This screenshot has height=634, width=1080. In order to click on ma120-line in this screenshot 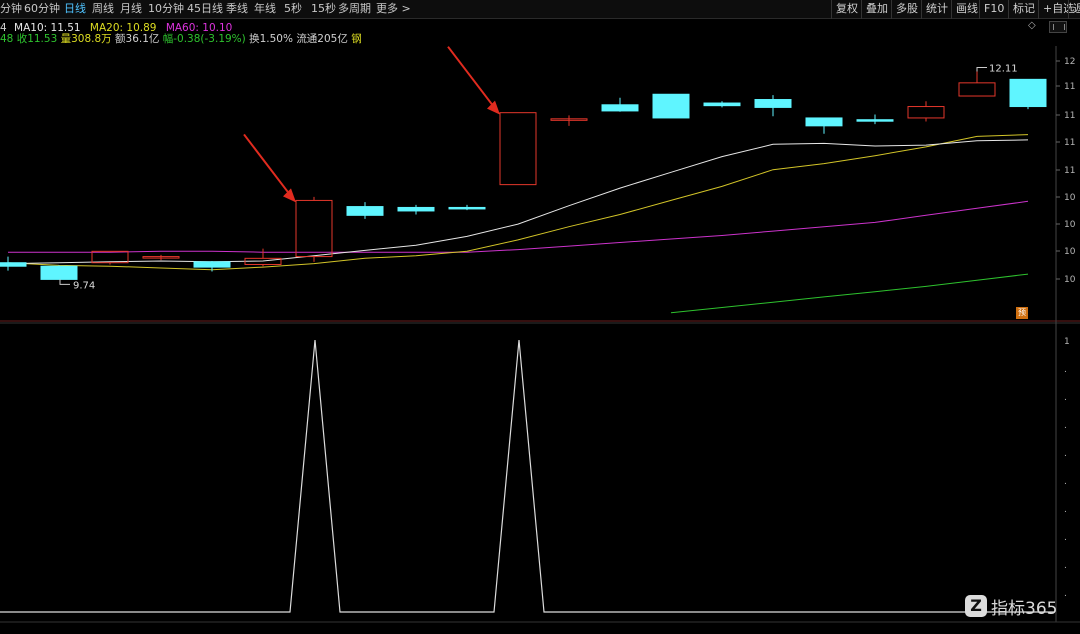, I will do `click(849, 293)`.